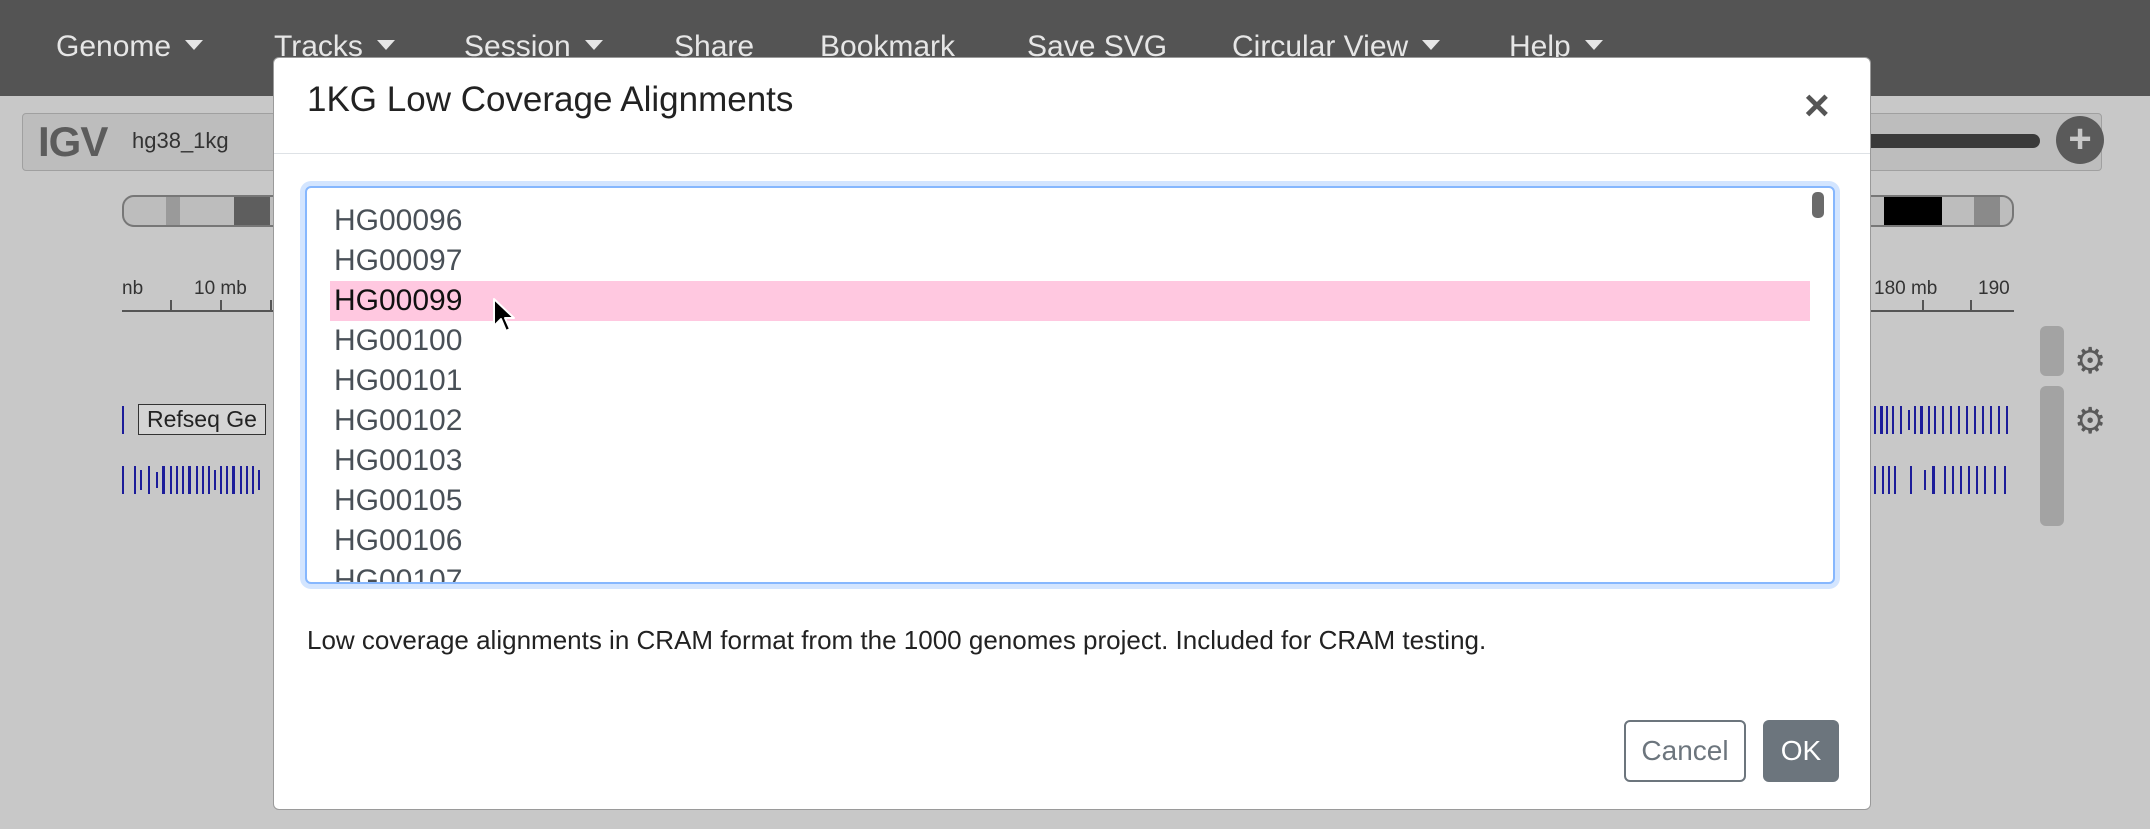 This screenshot has height=829, width=2150. What do you see at coordinates (1070, 461) in the screenshot?
I see `list-item: HG00103` at bounding box center [1070, 461].